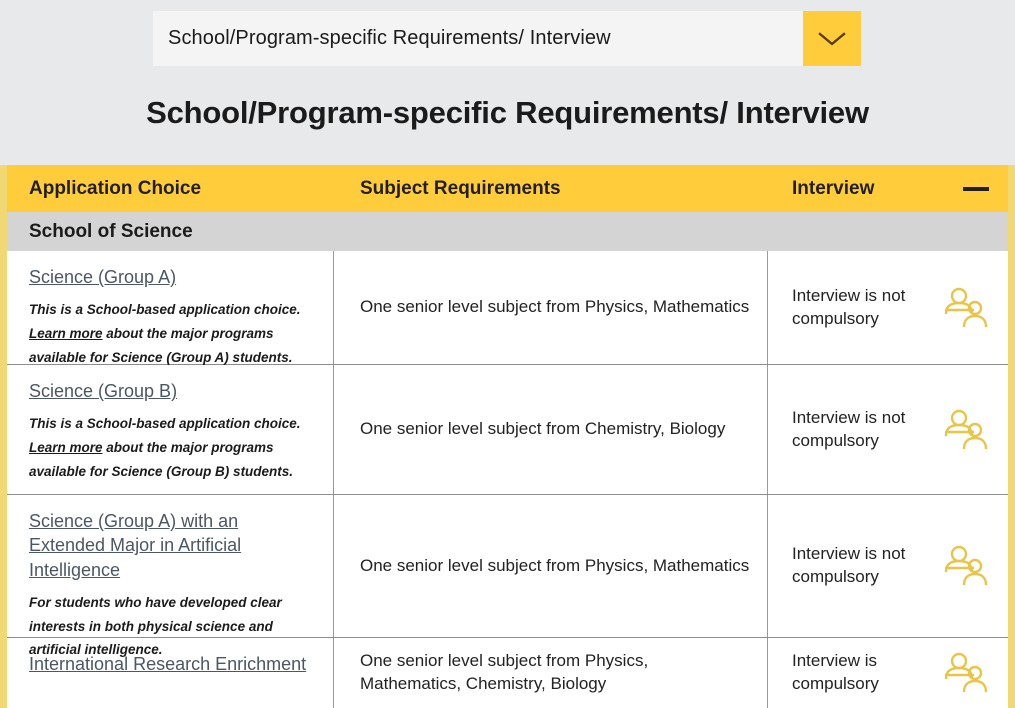  What do you see at coordinates (888, 673) in the screenshot?
I see `cell-interview: Interview is compulsory` at bounding box center [888, 673].